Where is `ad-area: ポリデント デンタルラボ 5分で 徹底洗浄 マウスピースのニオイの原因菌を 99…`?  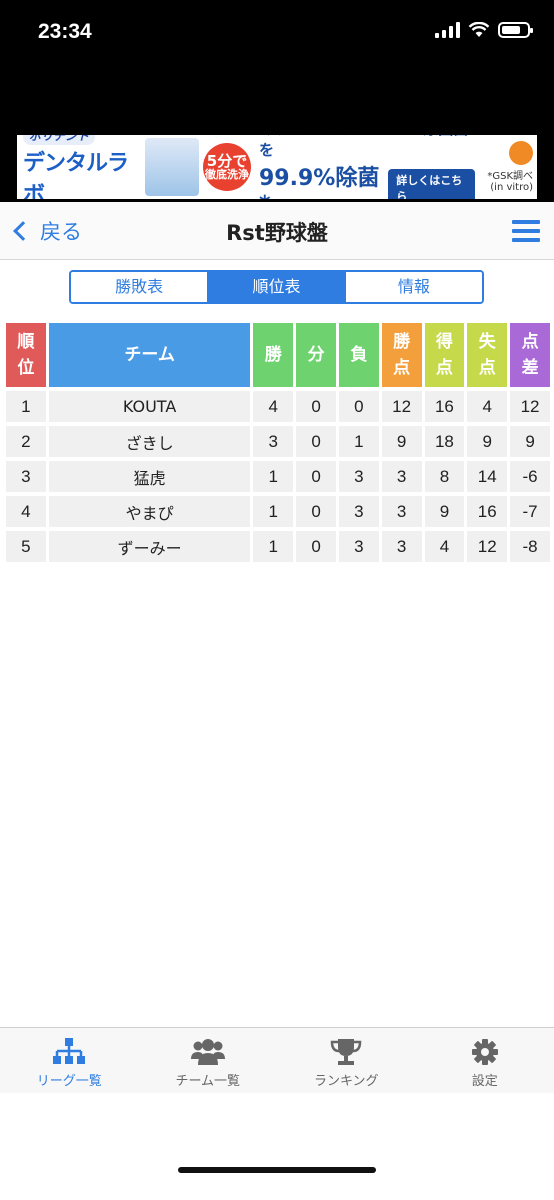 ad-area: ポリデント デンタルラボ 5分で 徹底洗浄 マウスピースのニオイの原因菌を 99… is located at coordinates (277, 136).